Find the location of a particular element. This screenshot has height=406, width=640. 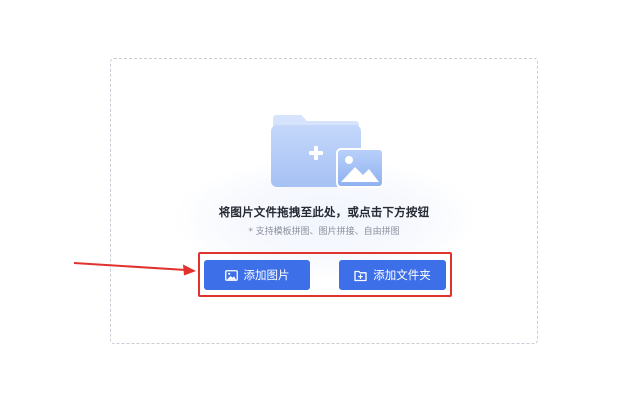

folder-plus-image-icon is located at coordinates (327, 151).